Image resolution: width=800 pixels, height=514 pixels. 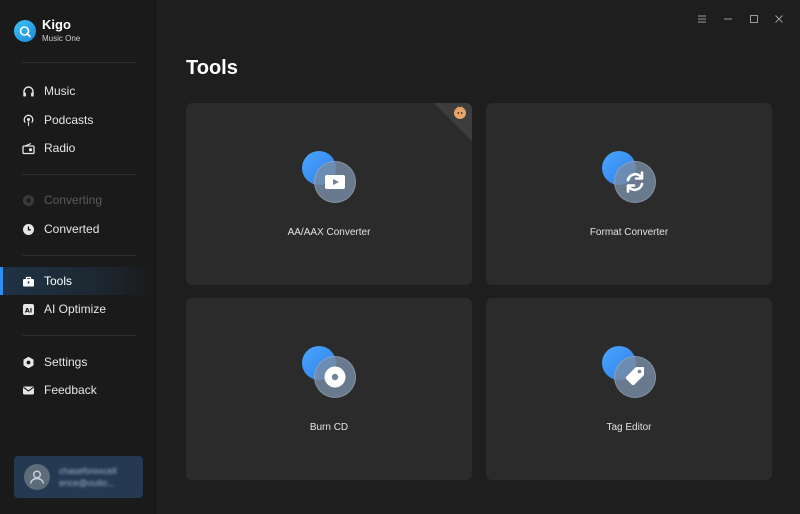 I want to click on tool-card-aa-aax-converter: AA/AAX Converter, so click(x=329, y=194).